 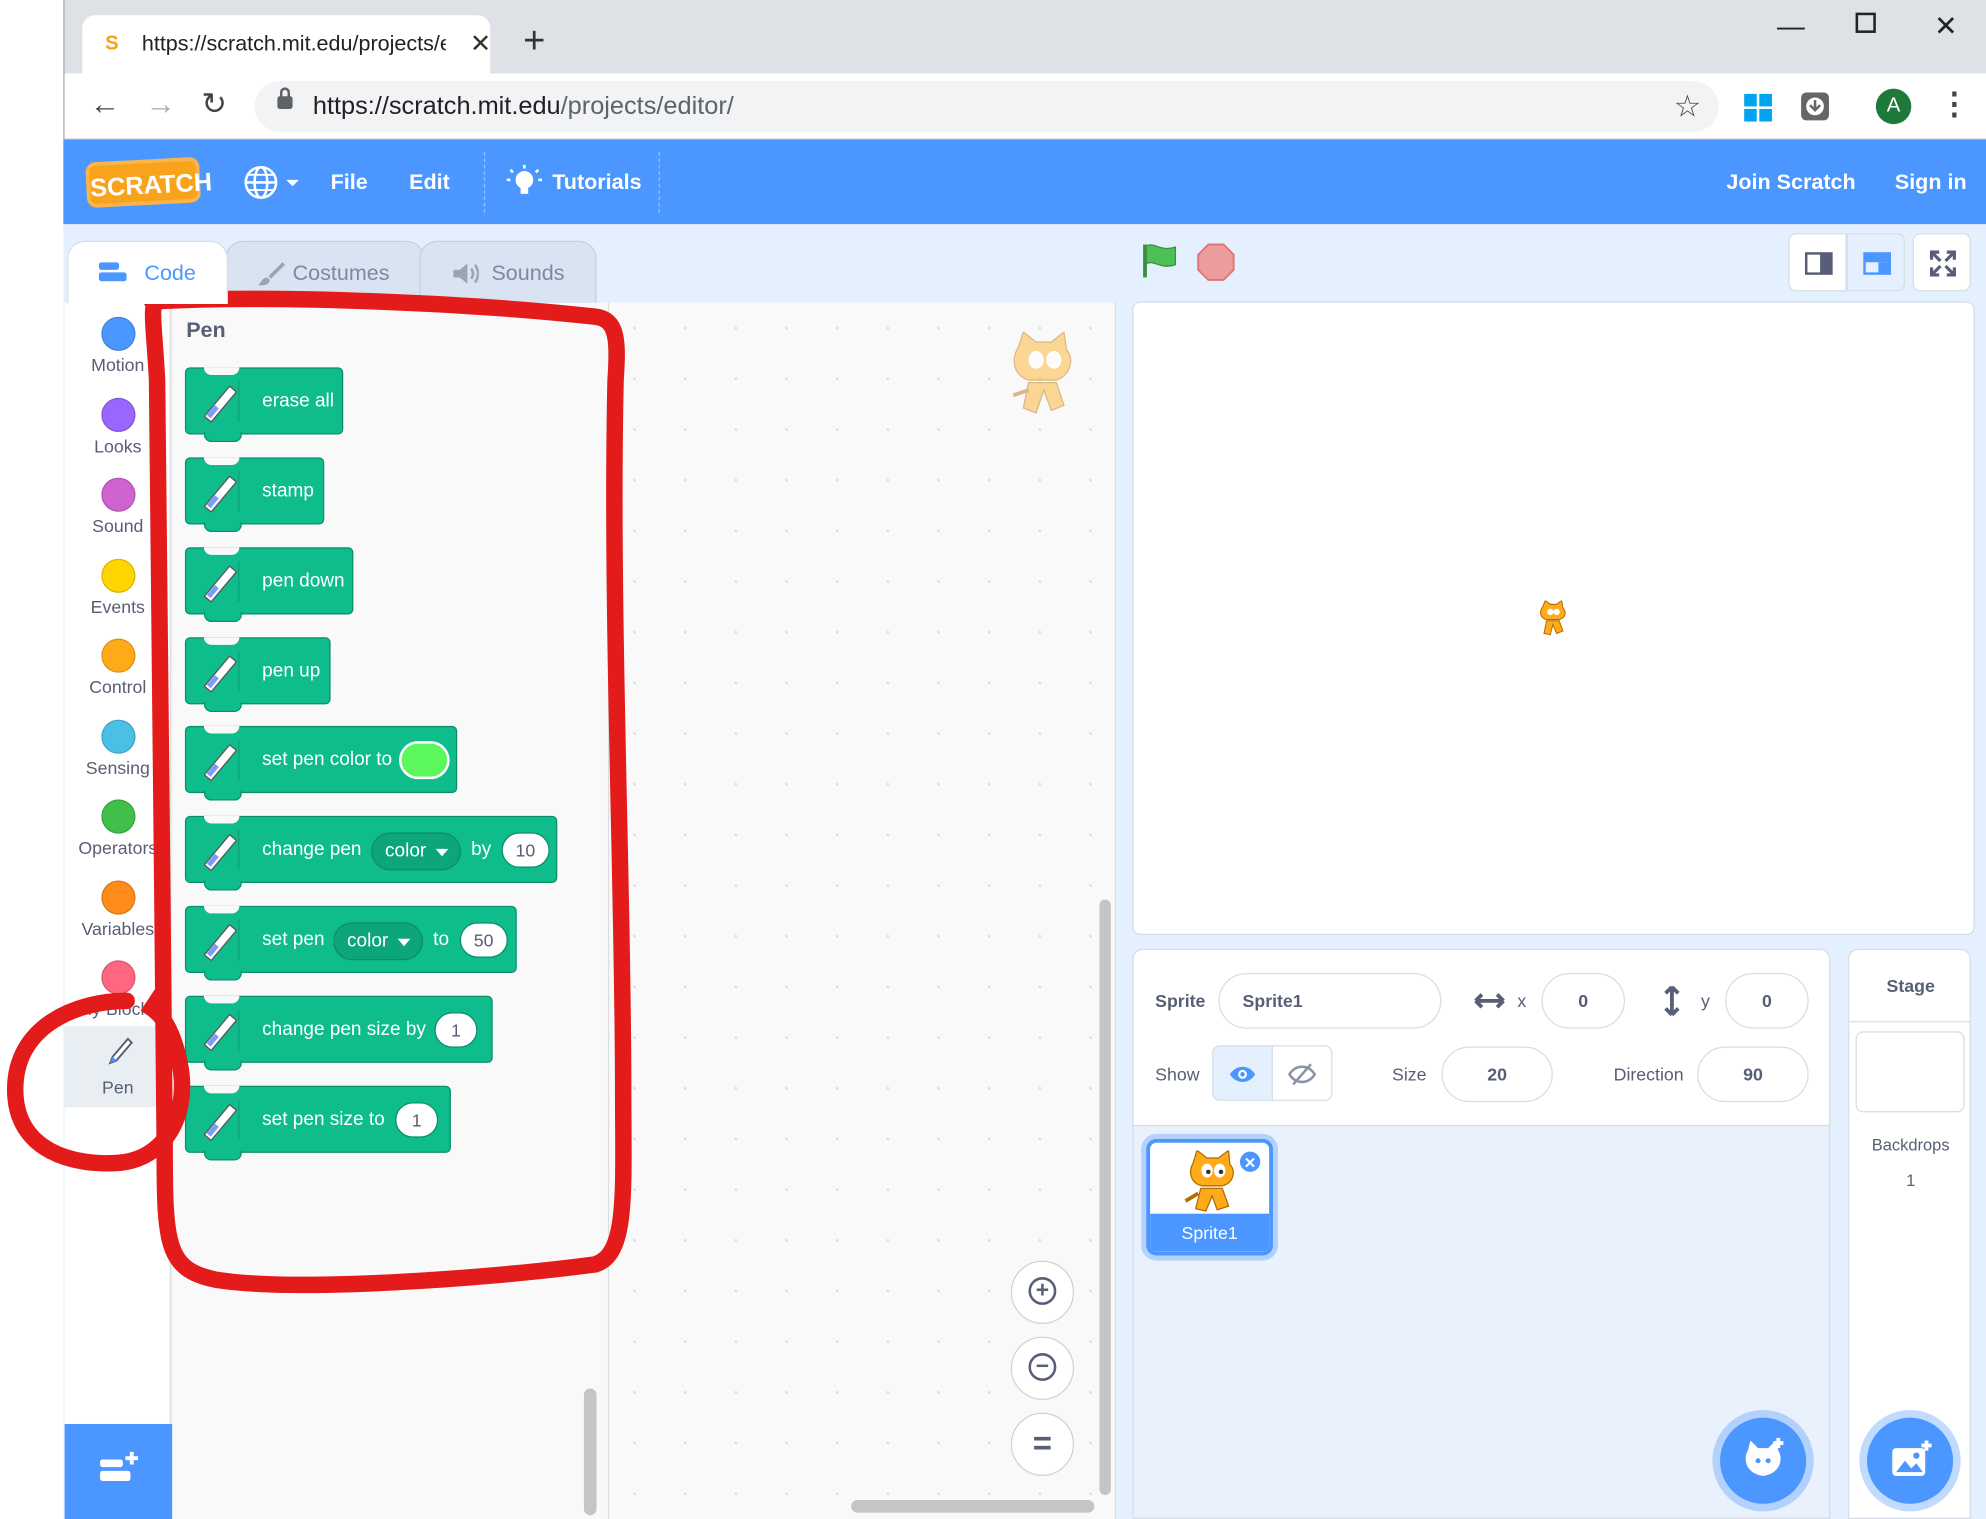 What do you see at coordinates (1931, 182) in the screenshot?
I see `sign-in-button: Sign in` at bounding box center [1931, 182].